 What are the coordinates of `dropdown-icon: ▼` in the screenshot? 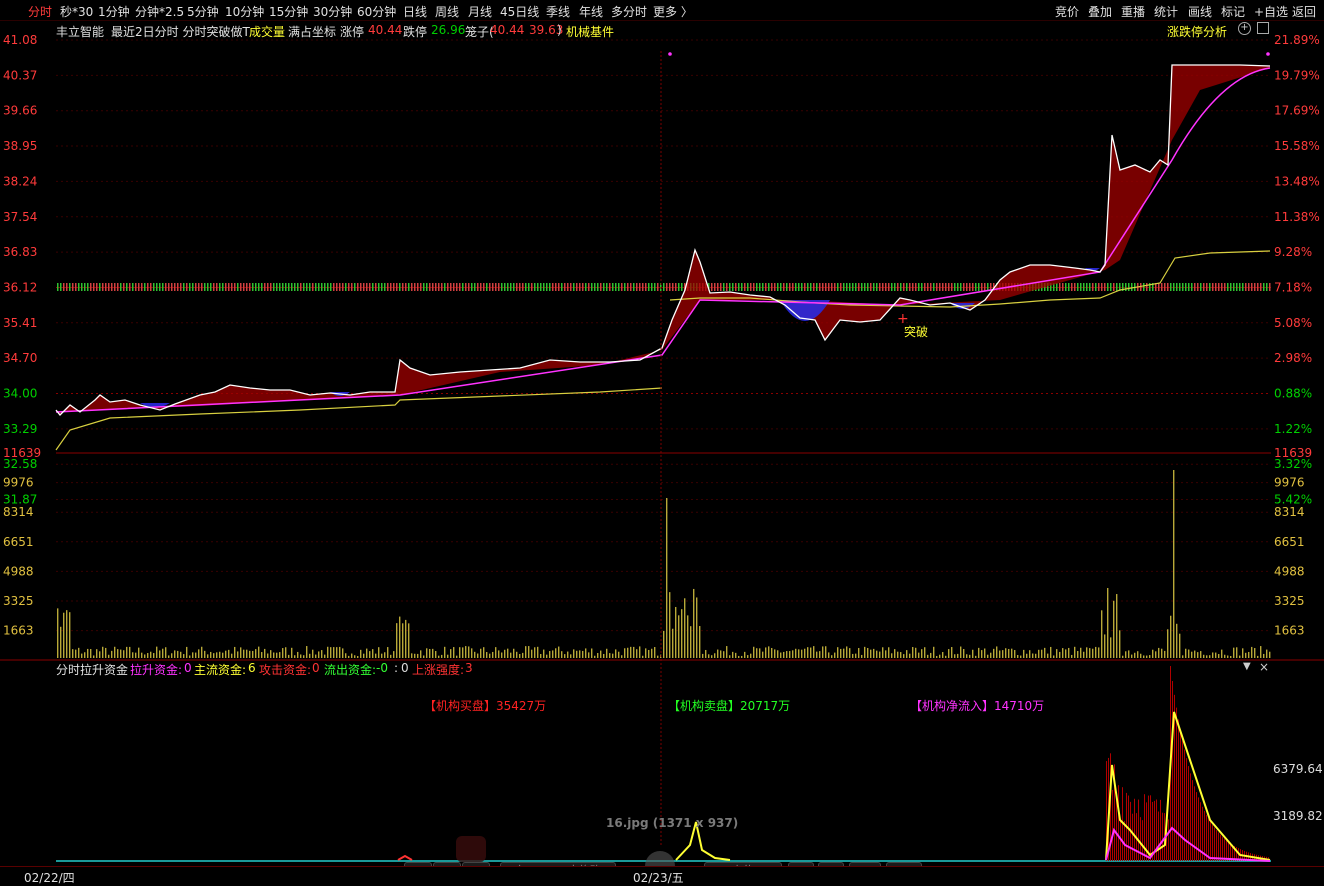 It's located at (1247, 666).